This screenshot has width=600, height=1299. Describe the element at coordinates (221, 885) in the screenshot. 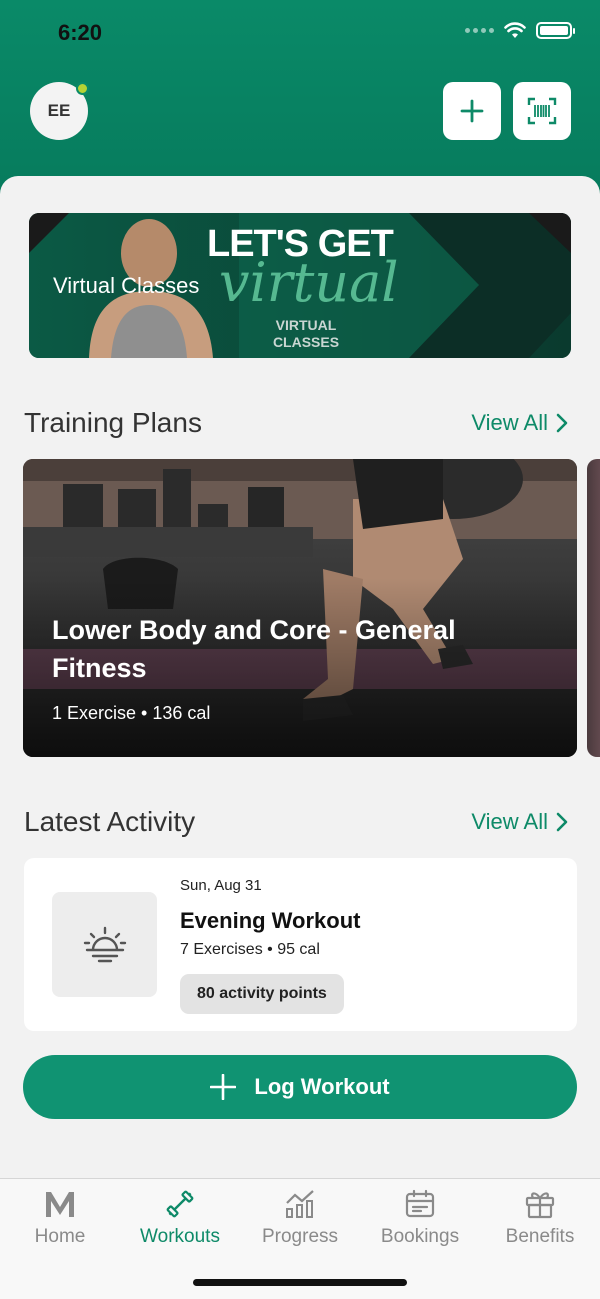

I see `activity-date: Sun, Aug 31` at that location.